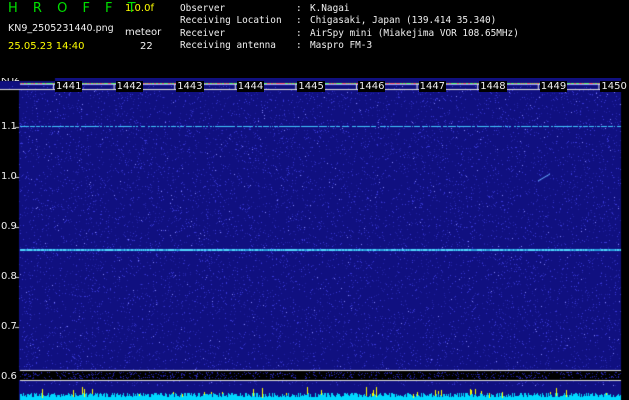  Describe the element at coordinates (69, 86) in the screenshot. I see `x-tick-label: 1441` at that location.